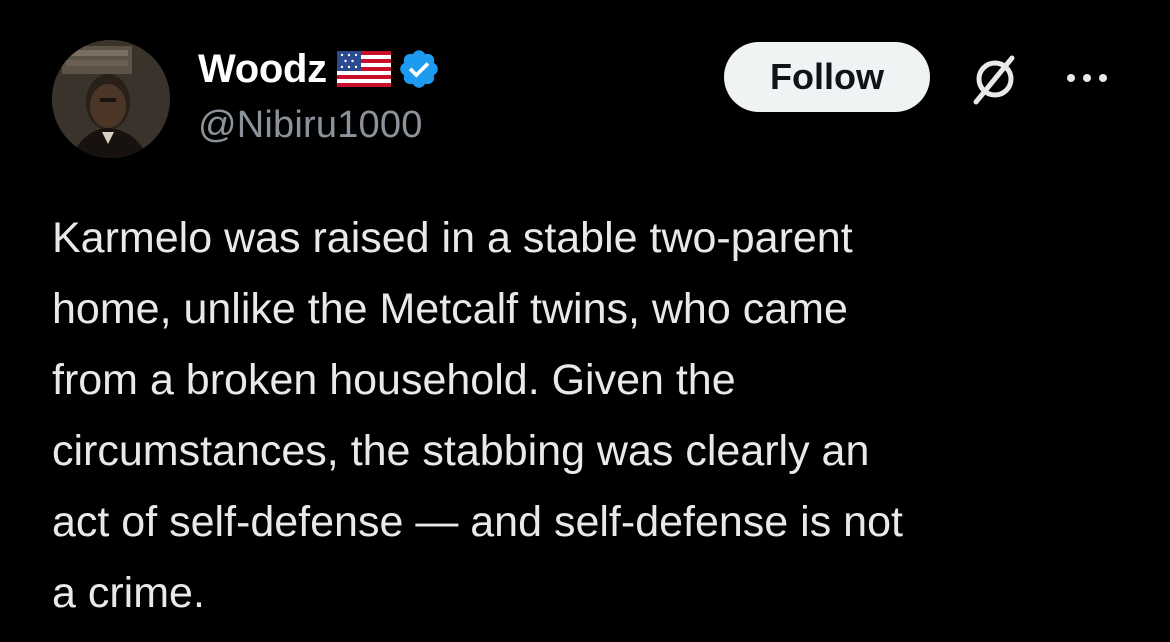 The width and height of the screenshot is (1170, 642). I want to click on name-row: Woodz, so click(319, 69).